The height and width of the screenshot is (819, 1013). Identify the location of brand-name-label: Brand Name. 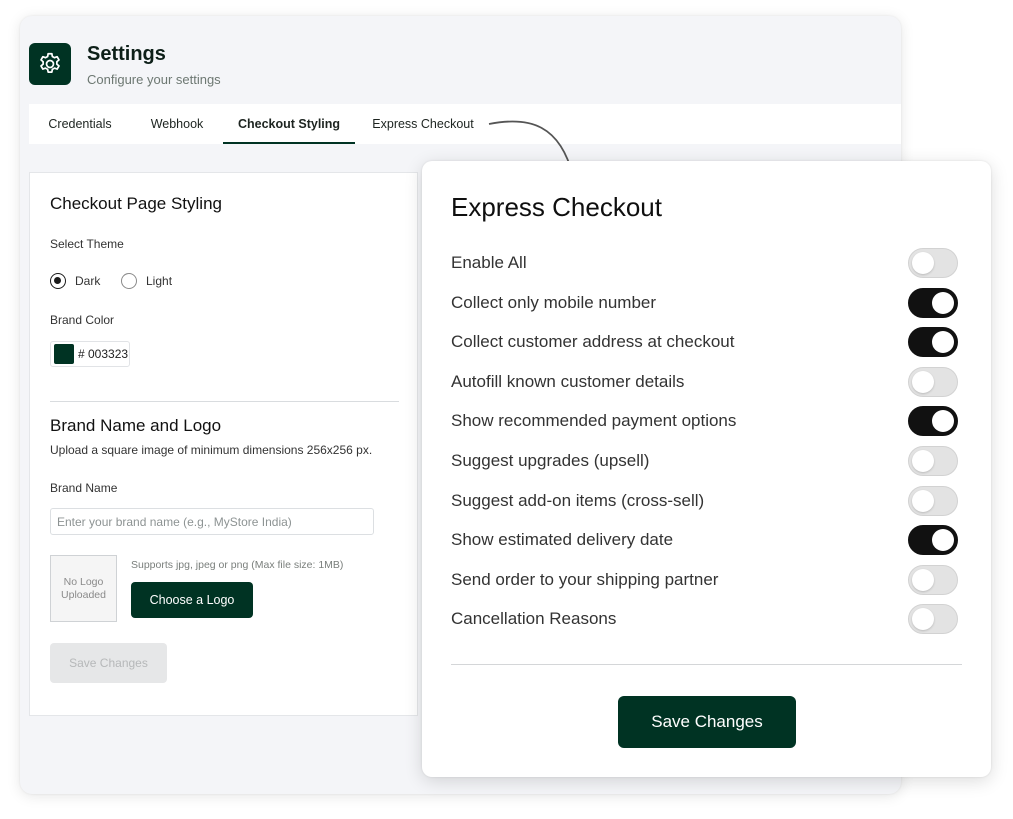
(84, 488).